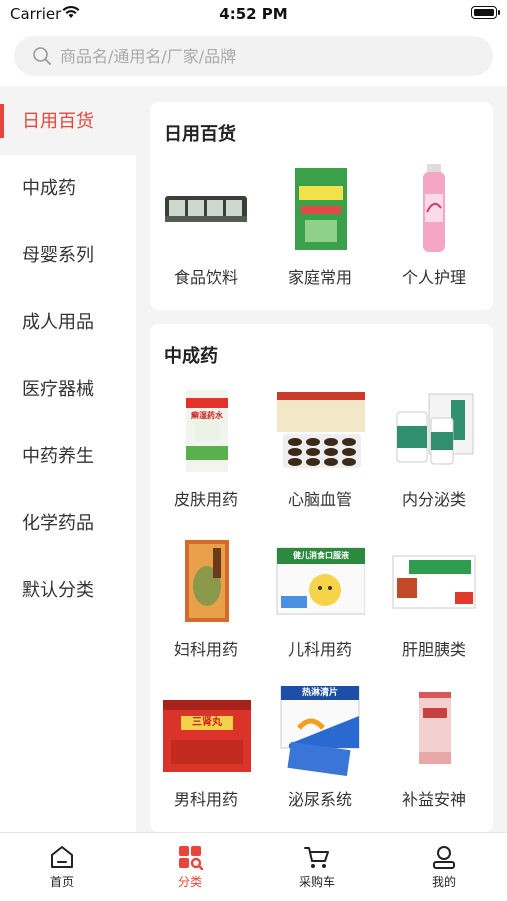  I want to click on category-item: 健儿消食口服液 儿科用药, so click(320, 598).